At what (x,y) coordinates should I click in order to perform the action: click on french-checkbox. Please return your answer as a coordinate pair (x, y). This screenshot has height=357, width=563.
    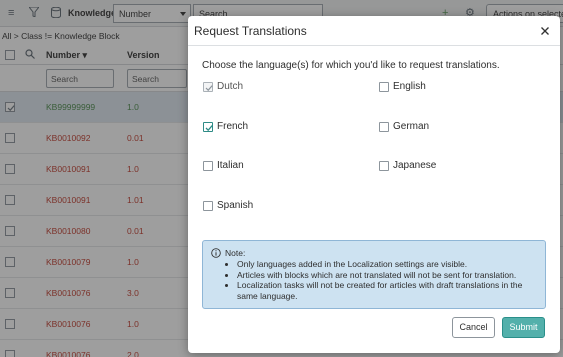
    Looking at the image, I should click on (208, 126).